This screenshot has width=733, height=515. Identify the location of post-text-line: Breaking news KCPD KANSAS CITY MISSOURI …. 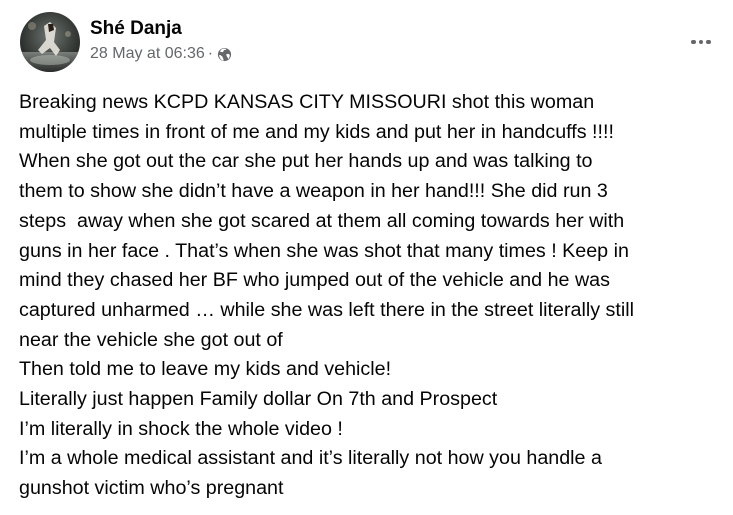
(307, 102).